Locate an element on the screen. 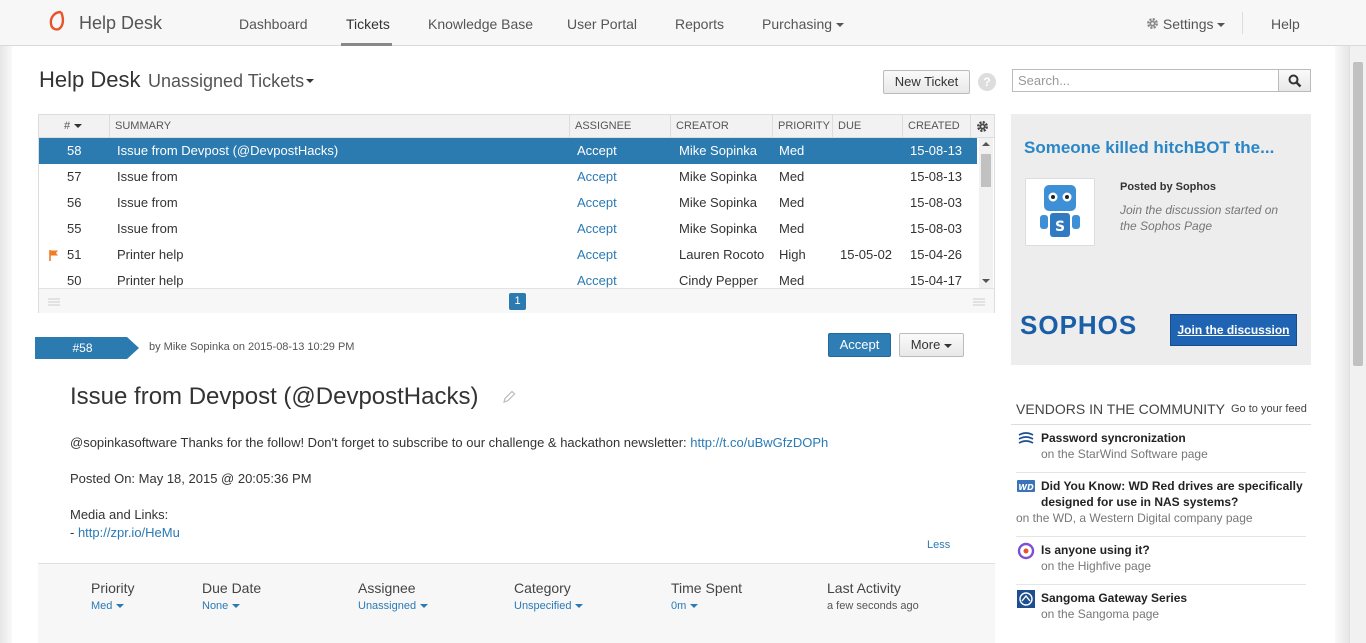 This screenshot has height=643, width=1366. sophos-logo: SOPHOS is located at coordinates (1078, 325).